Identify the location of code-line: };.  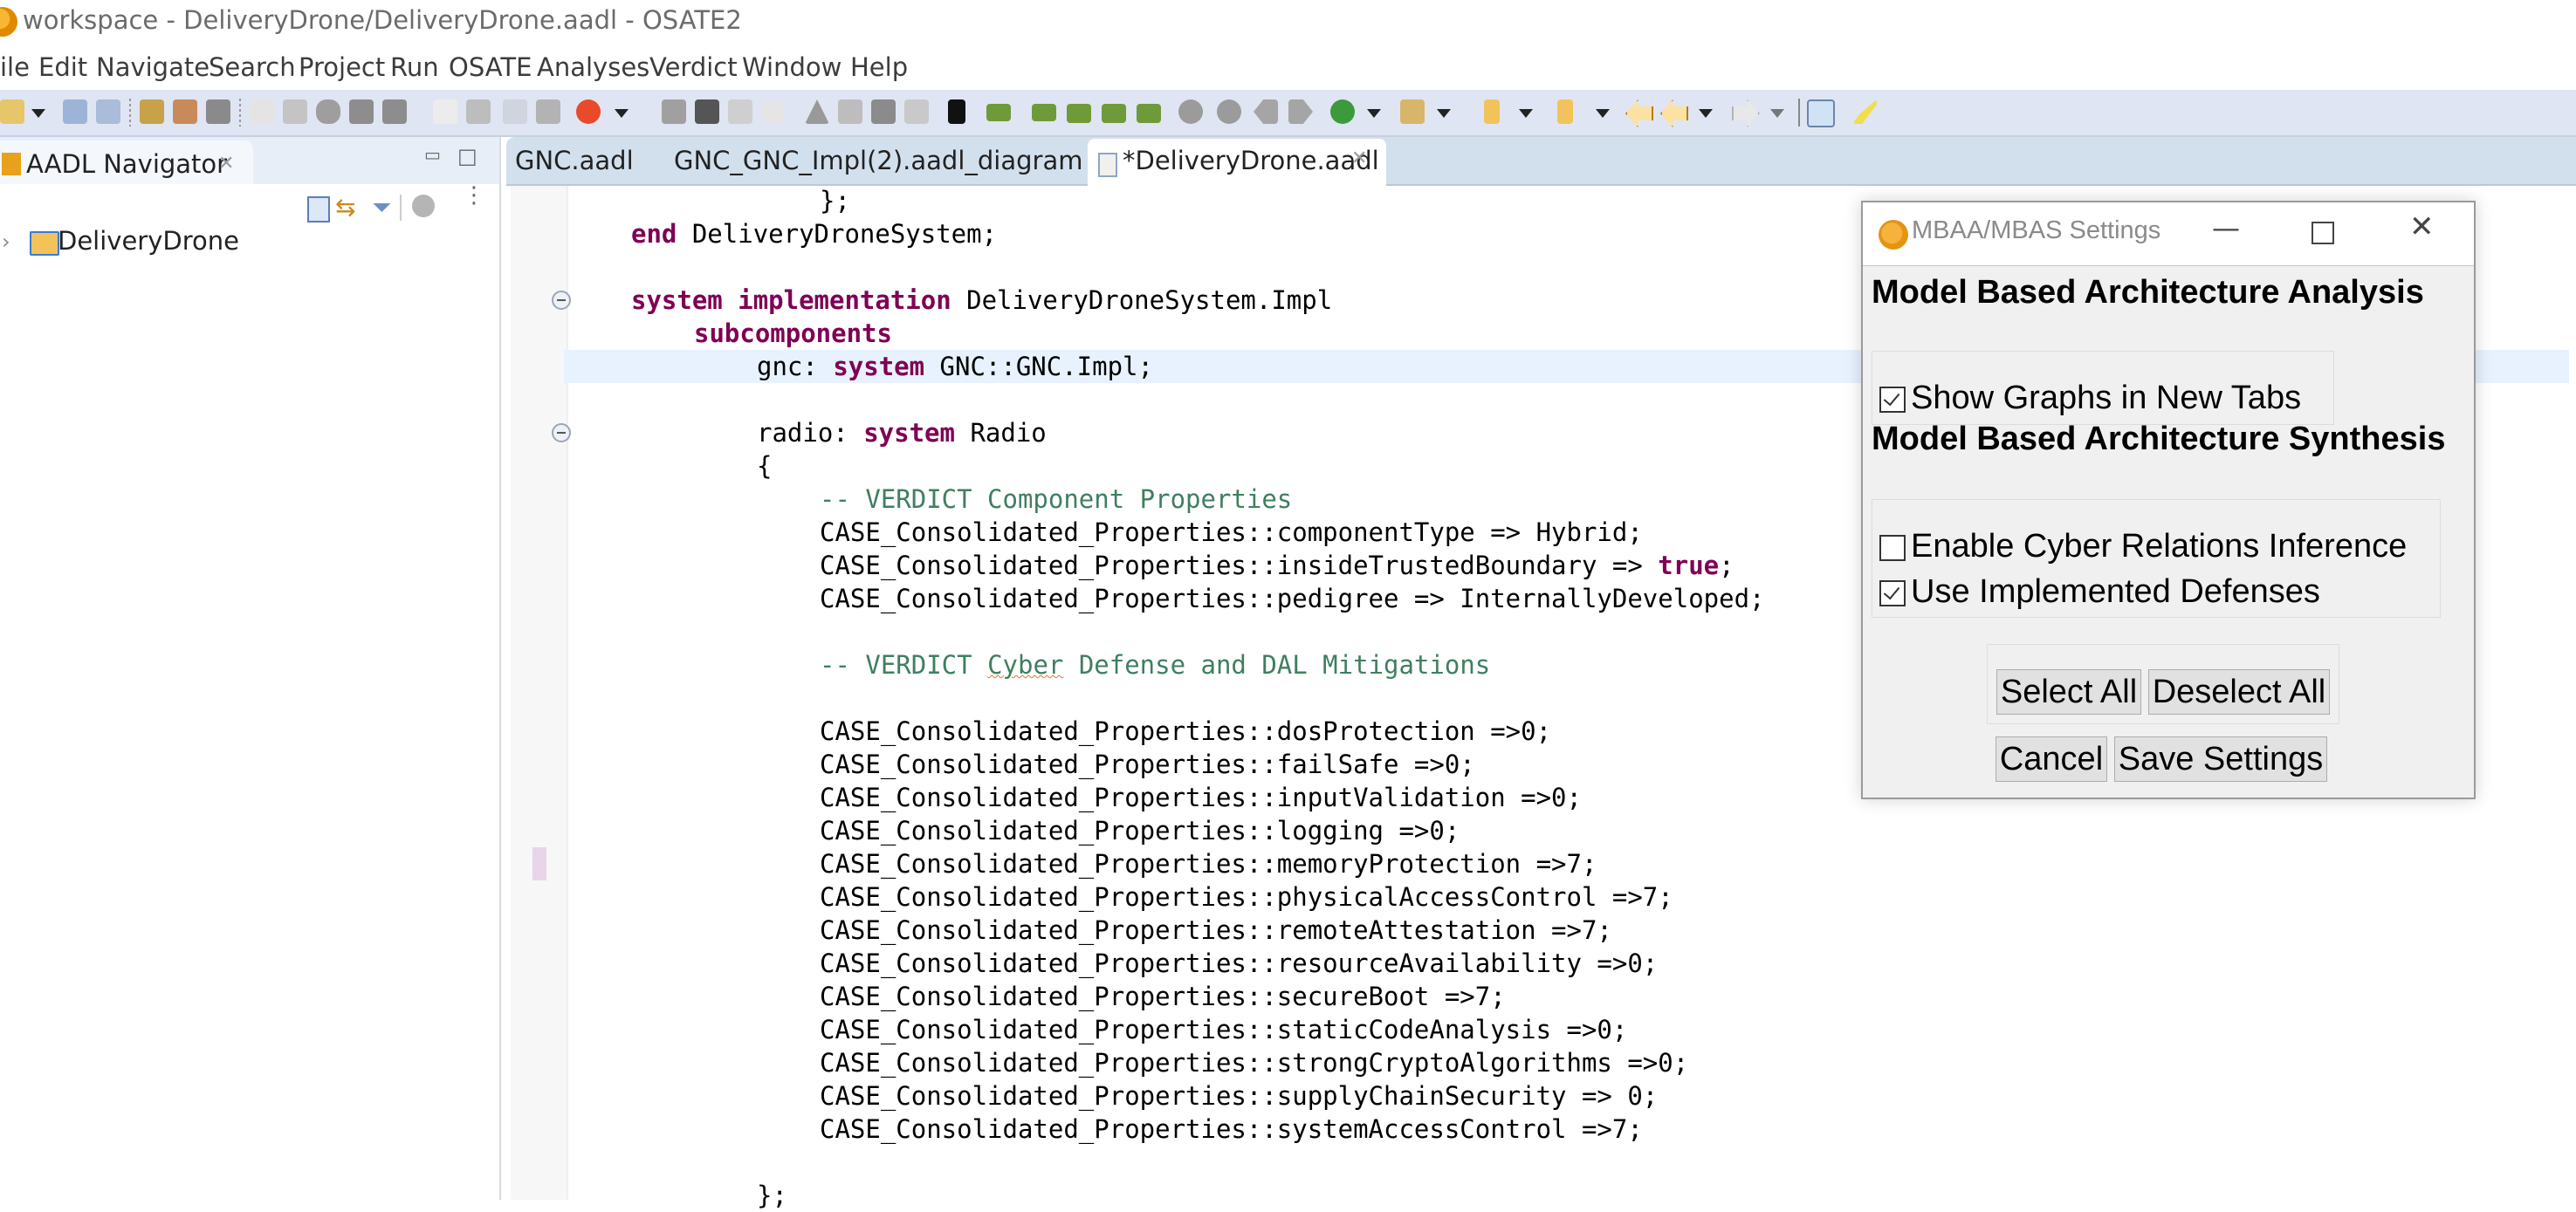
(1600, 1195).